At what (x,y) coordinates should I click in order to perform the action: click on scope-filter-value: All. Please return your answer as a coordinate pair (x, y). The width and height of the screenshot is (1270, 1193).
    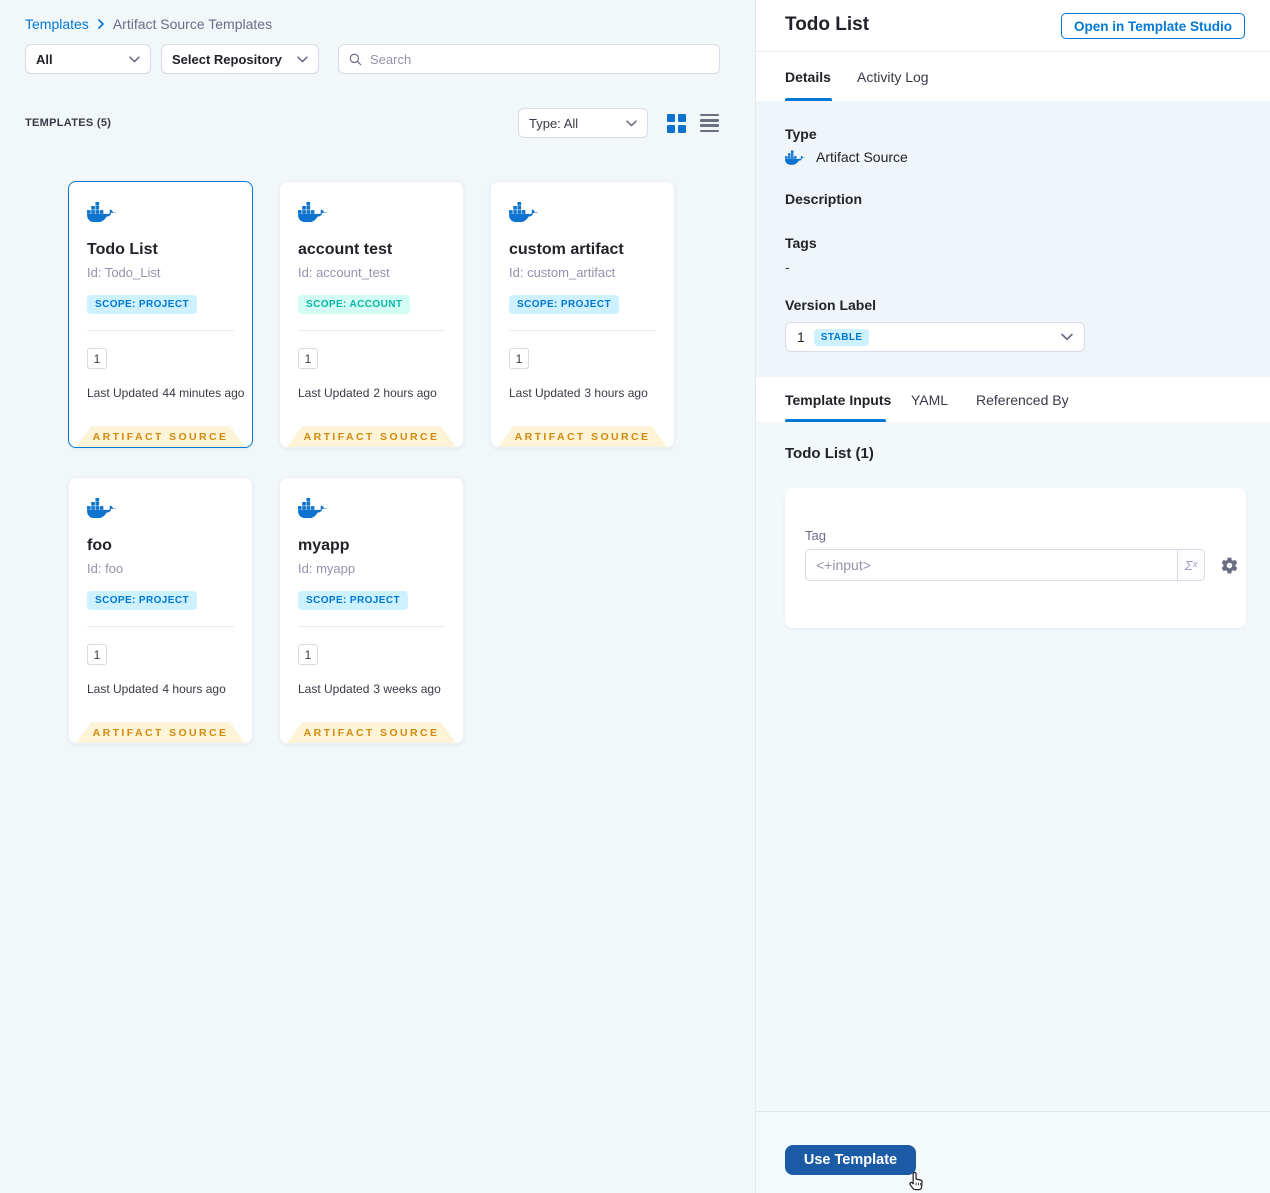
    Looking at the image, I should click on (44, 59).